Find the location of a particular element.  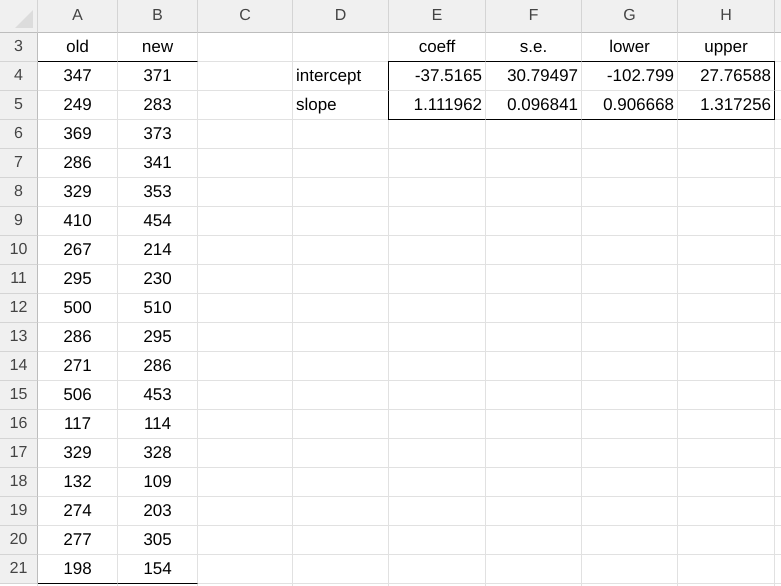

table-cell-text: 305 is located at coordinates (157, 540).